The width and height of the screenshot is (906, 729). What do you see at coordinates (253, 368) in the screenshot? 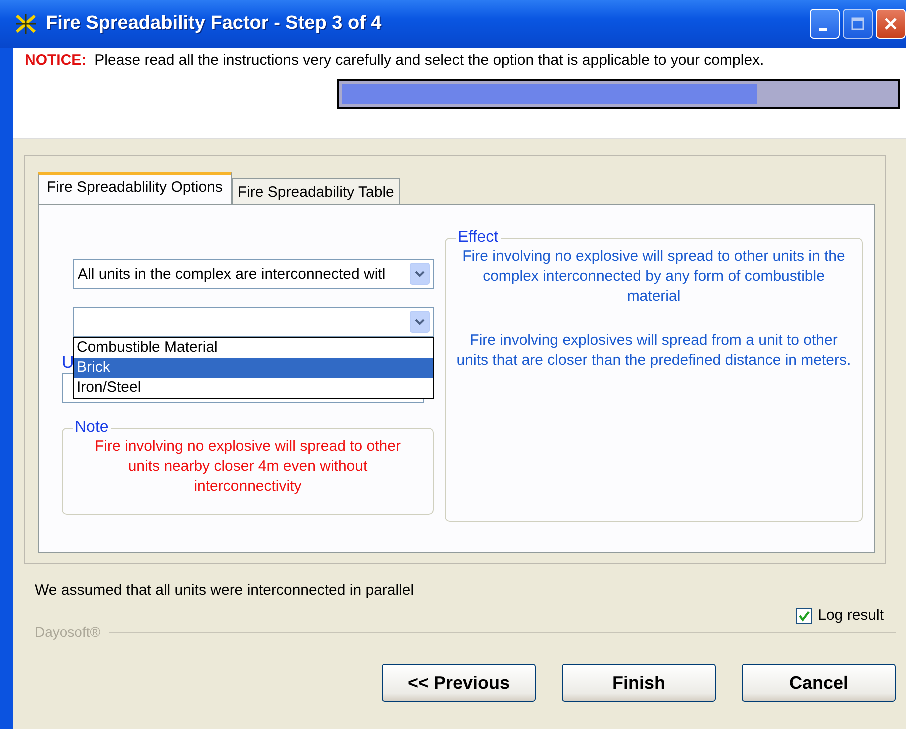
I see `dropdown-option: Brick` at bounding box center [253, 368].